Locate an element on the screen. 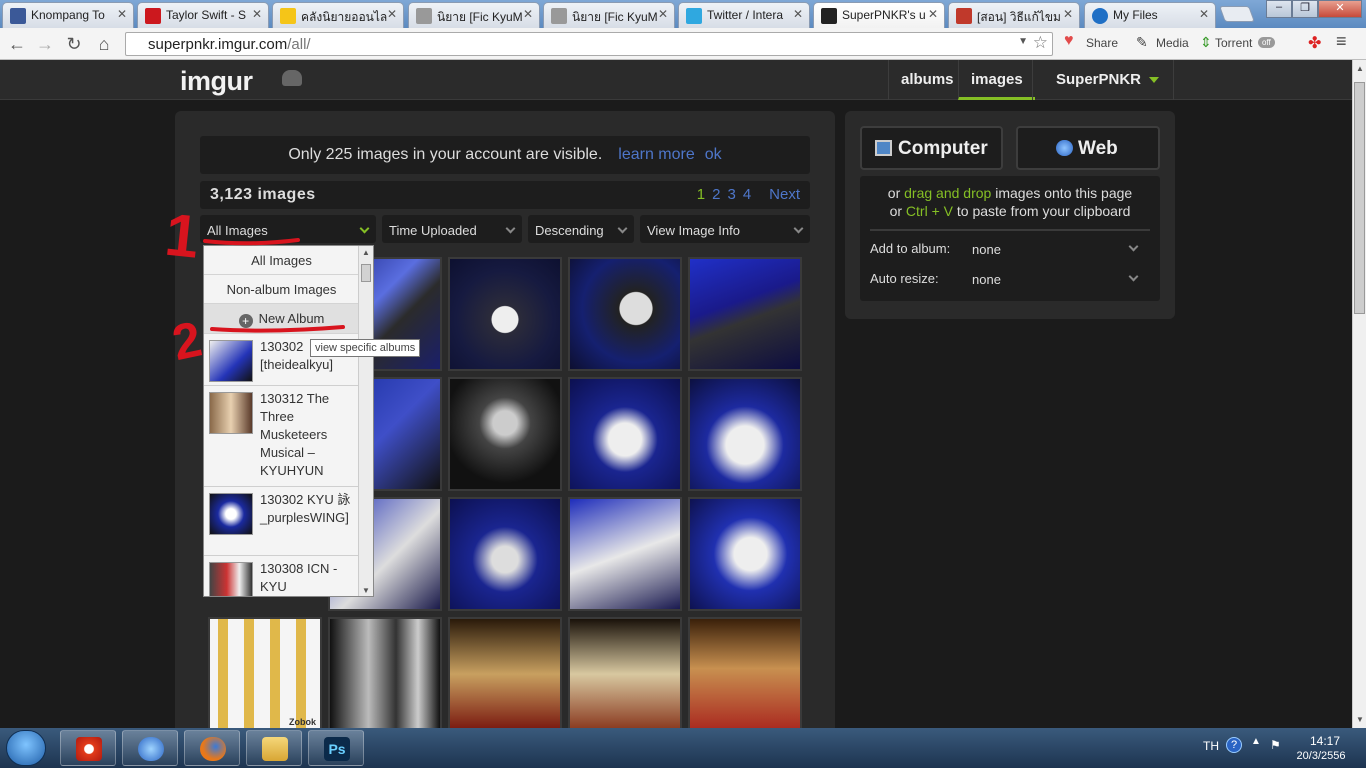  address-bar: superpnkr.imgur.com/all/ ▼ ☆ is located at coordinates (589, 44).